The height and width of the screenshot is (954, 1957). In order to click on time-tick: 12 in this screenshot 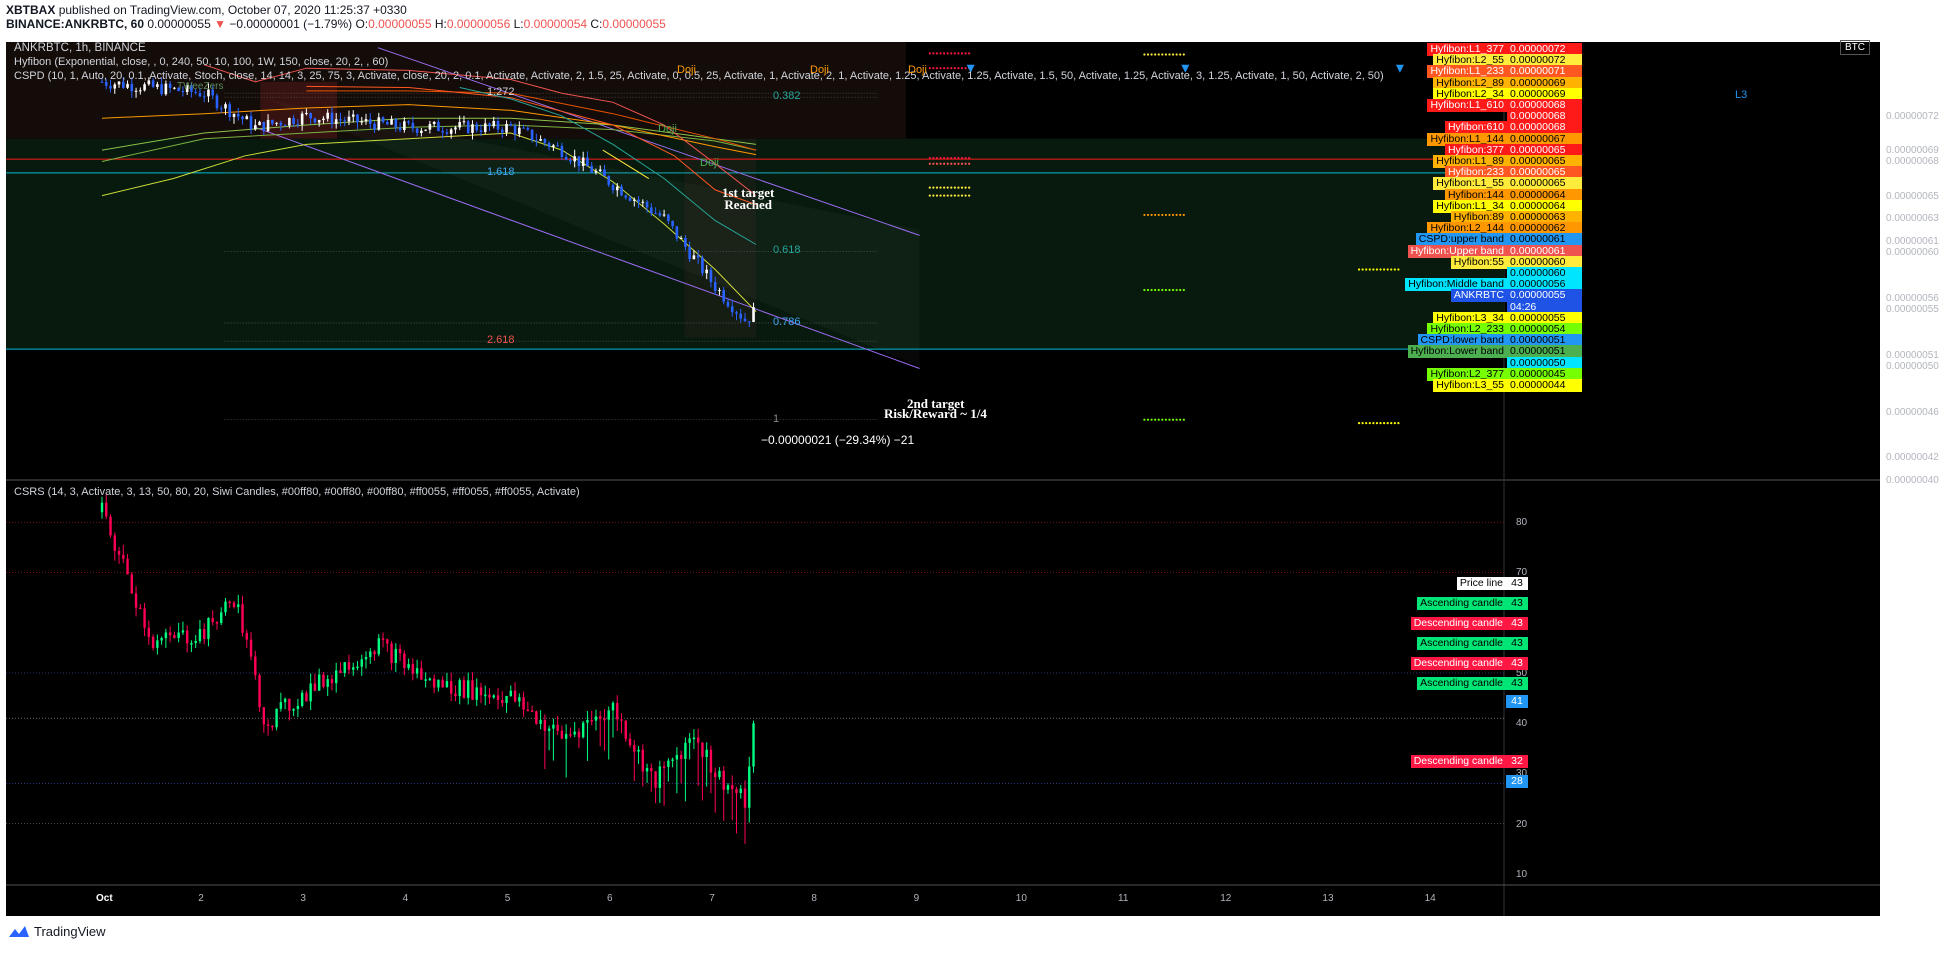, I will do `click(1226, 898)`.